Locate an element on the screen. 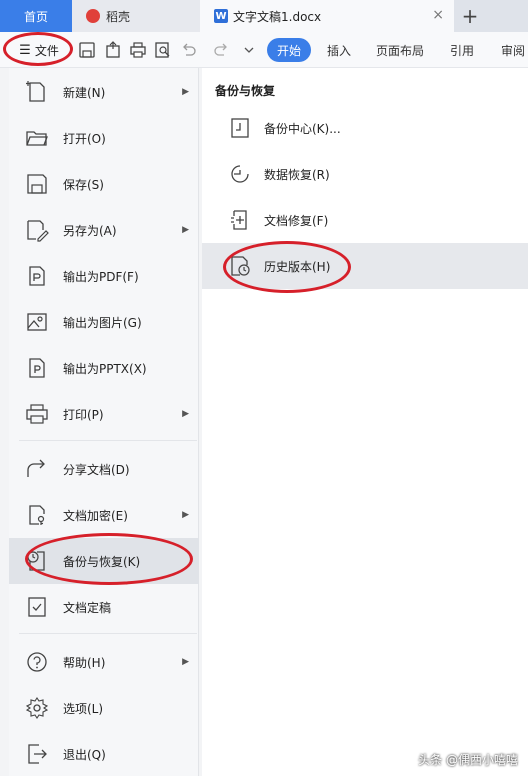  help-icon is located at coordinates (37, 662).